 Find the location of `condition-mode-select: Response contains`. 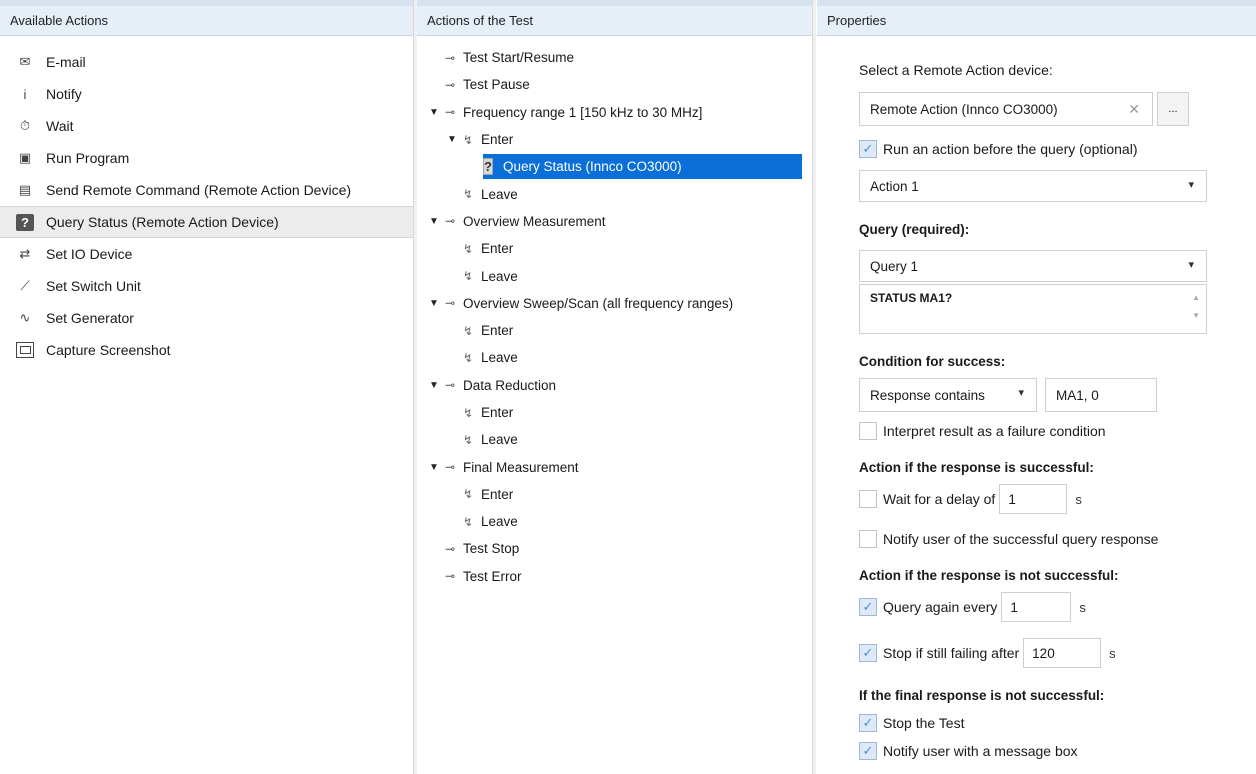

condition-mode-select: Response contains is located at coordinates (948, 395).